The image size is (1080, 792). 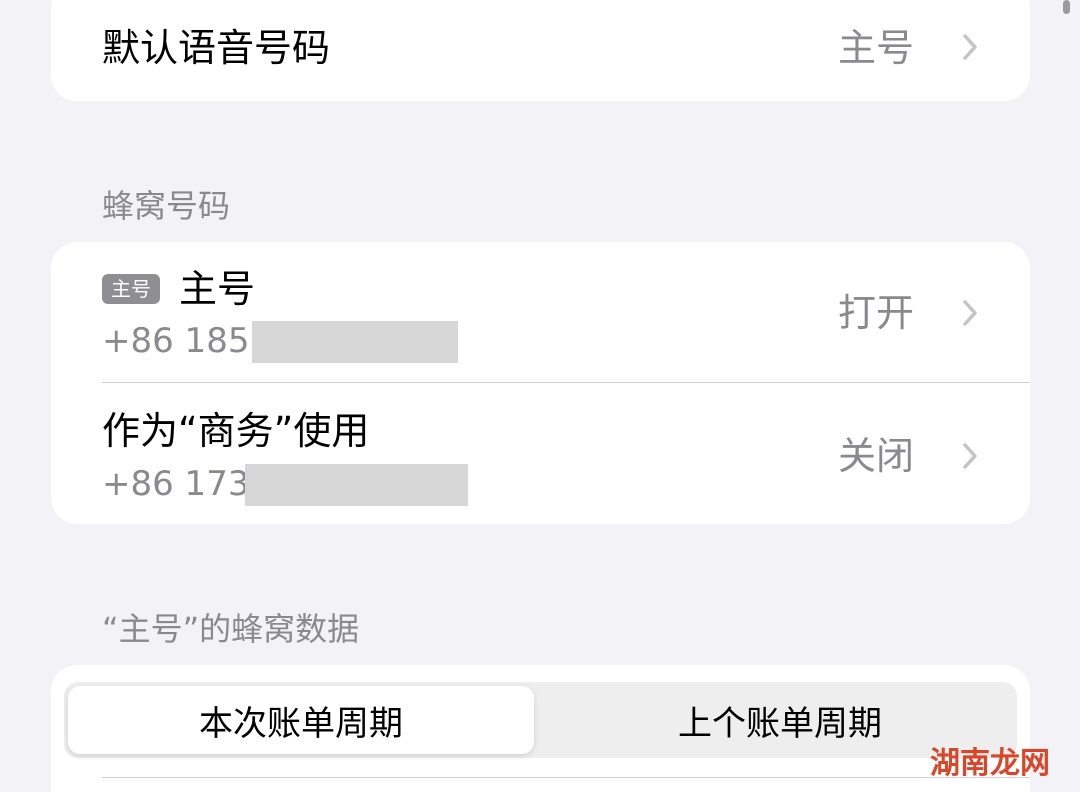 What do you see at coordinates (990, 763) in the screenshot?
I see `watermark-logo: 湖南龙网` at bounding box center [990, 763].